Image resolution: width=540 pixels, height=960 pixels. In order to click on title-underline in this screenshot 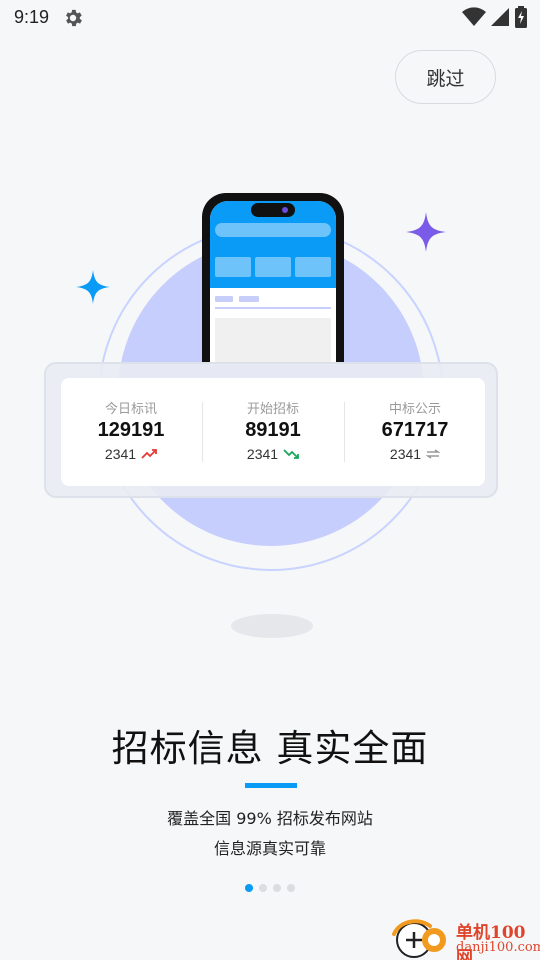, I will do `click(271, 785)`.